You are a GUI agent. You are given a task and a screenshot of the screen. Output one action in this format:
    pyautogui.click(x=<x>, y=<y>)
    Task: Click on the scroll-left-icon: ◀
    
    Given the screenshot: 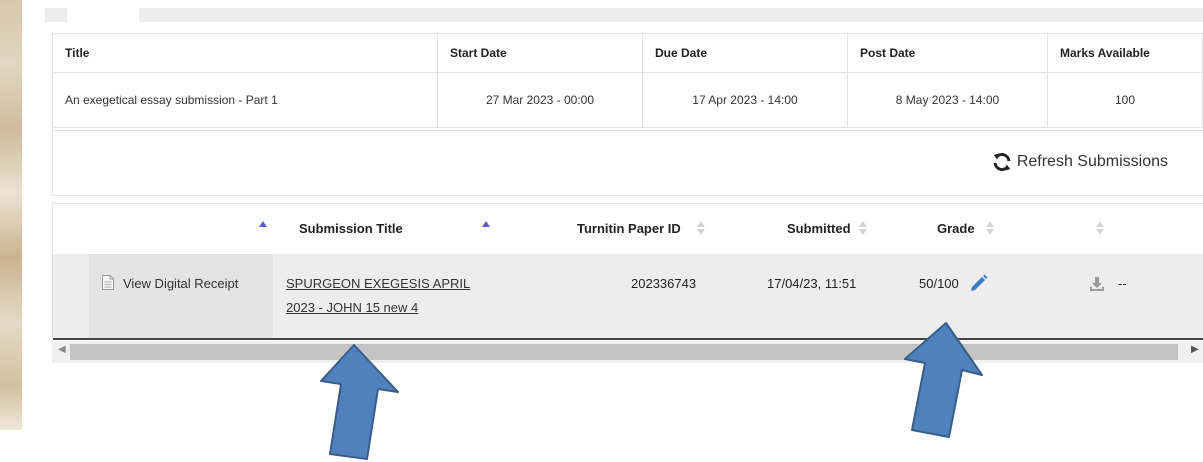 What is the action you would take?
    pyautogui.click(x=62, y=349)
    